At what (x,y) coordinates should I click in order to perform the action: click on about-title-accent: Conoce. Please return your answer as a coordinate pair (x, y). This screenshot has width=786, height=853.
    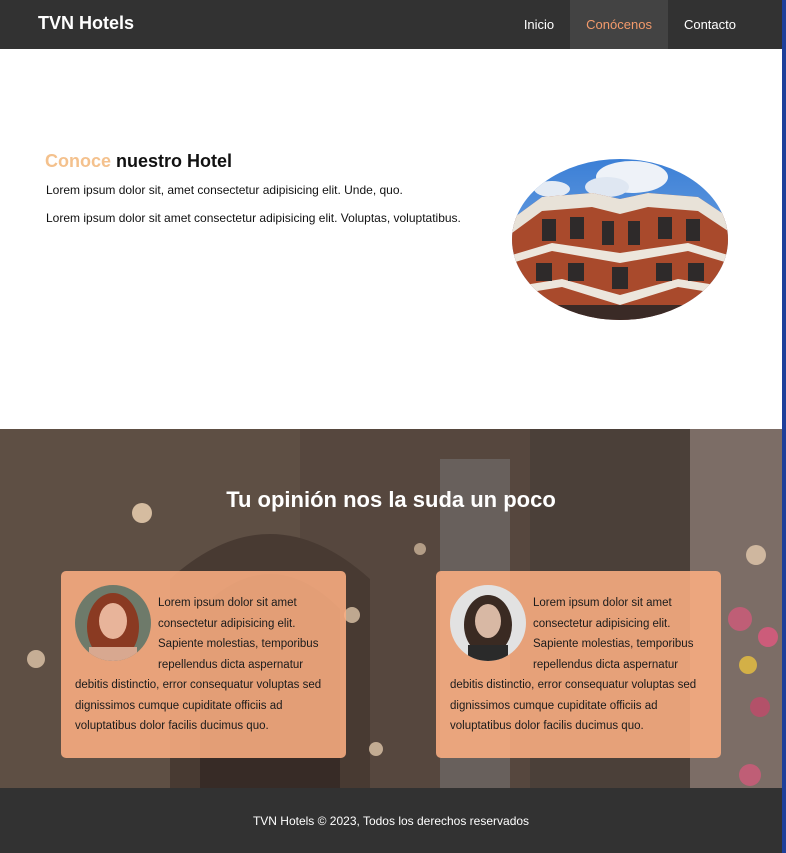
    Looking at the image, I should click on (78, 161).